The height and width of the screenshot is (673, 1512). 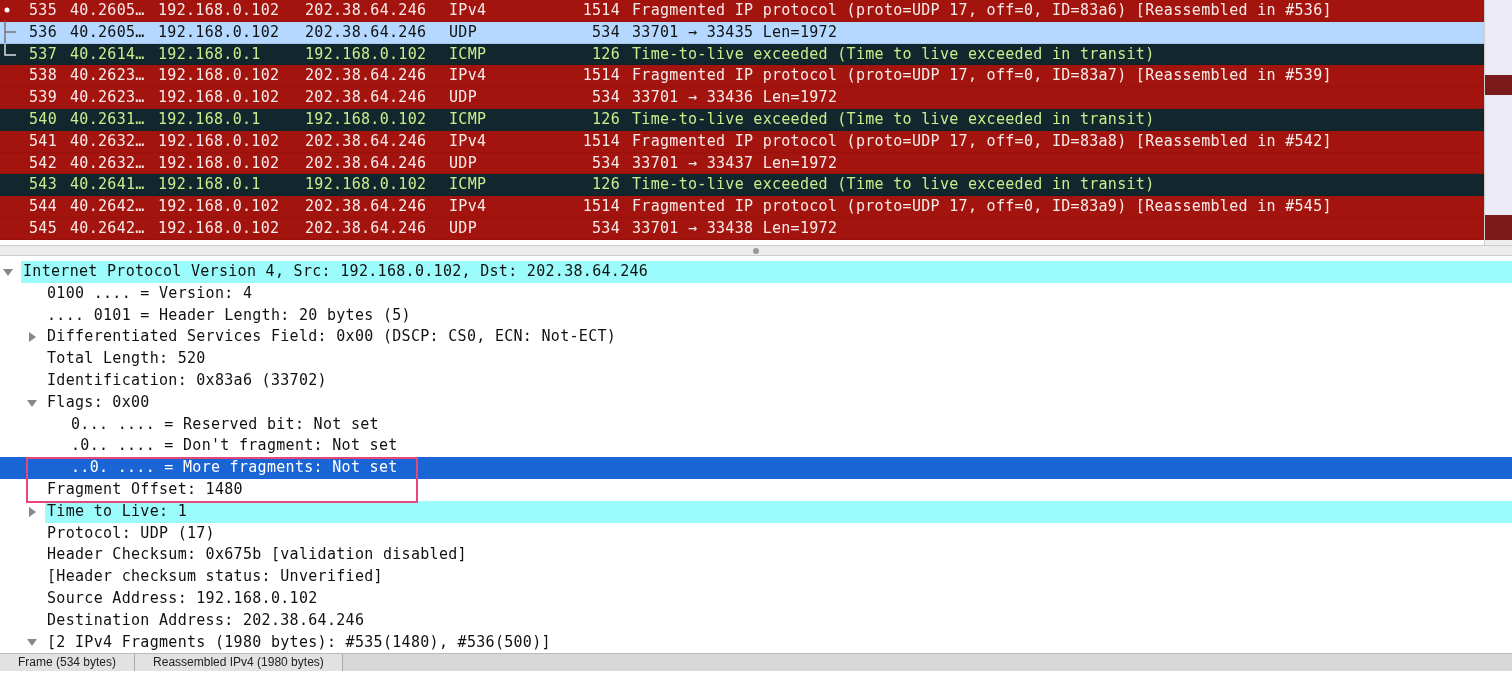 What do you see at coordinates (42, 185) in the screenshot?
I see `table-cell-text: 543` at bounding box center [42, 185].